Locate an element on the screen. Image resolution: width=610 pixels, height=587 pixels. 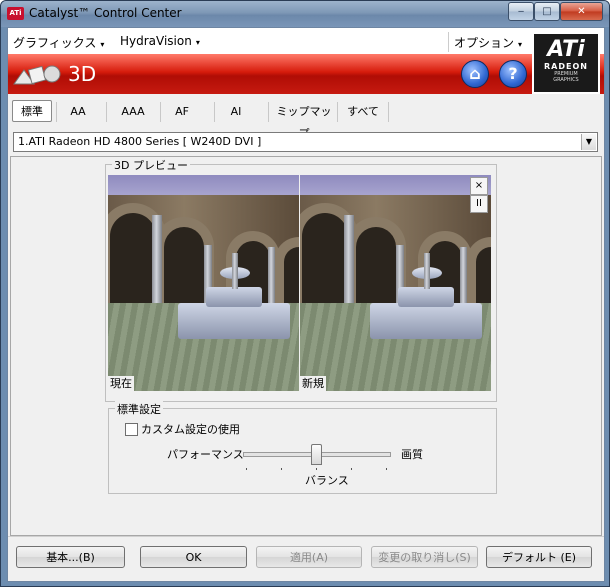
tab-all: すべて is located at coordinates (363, 111).